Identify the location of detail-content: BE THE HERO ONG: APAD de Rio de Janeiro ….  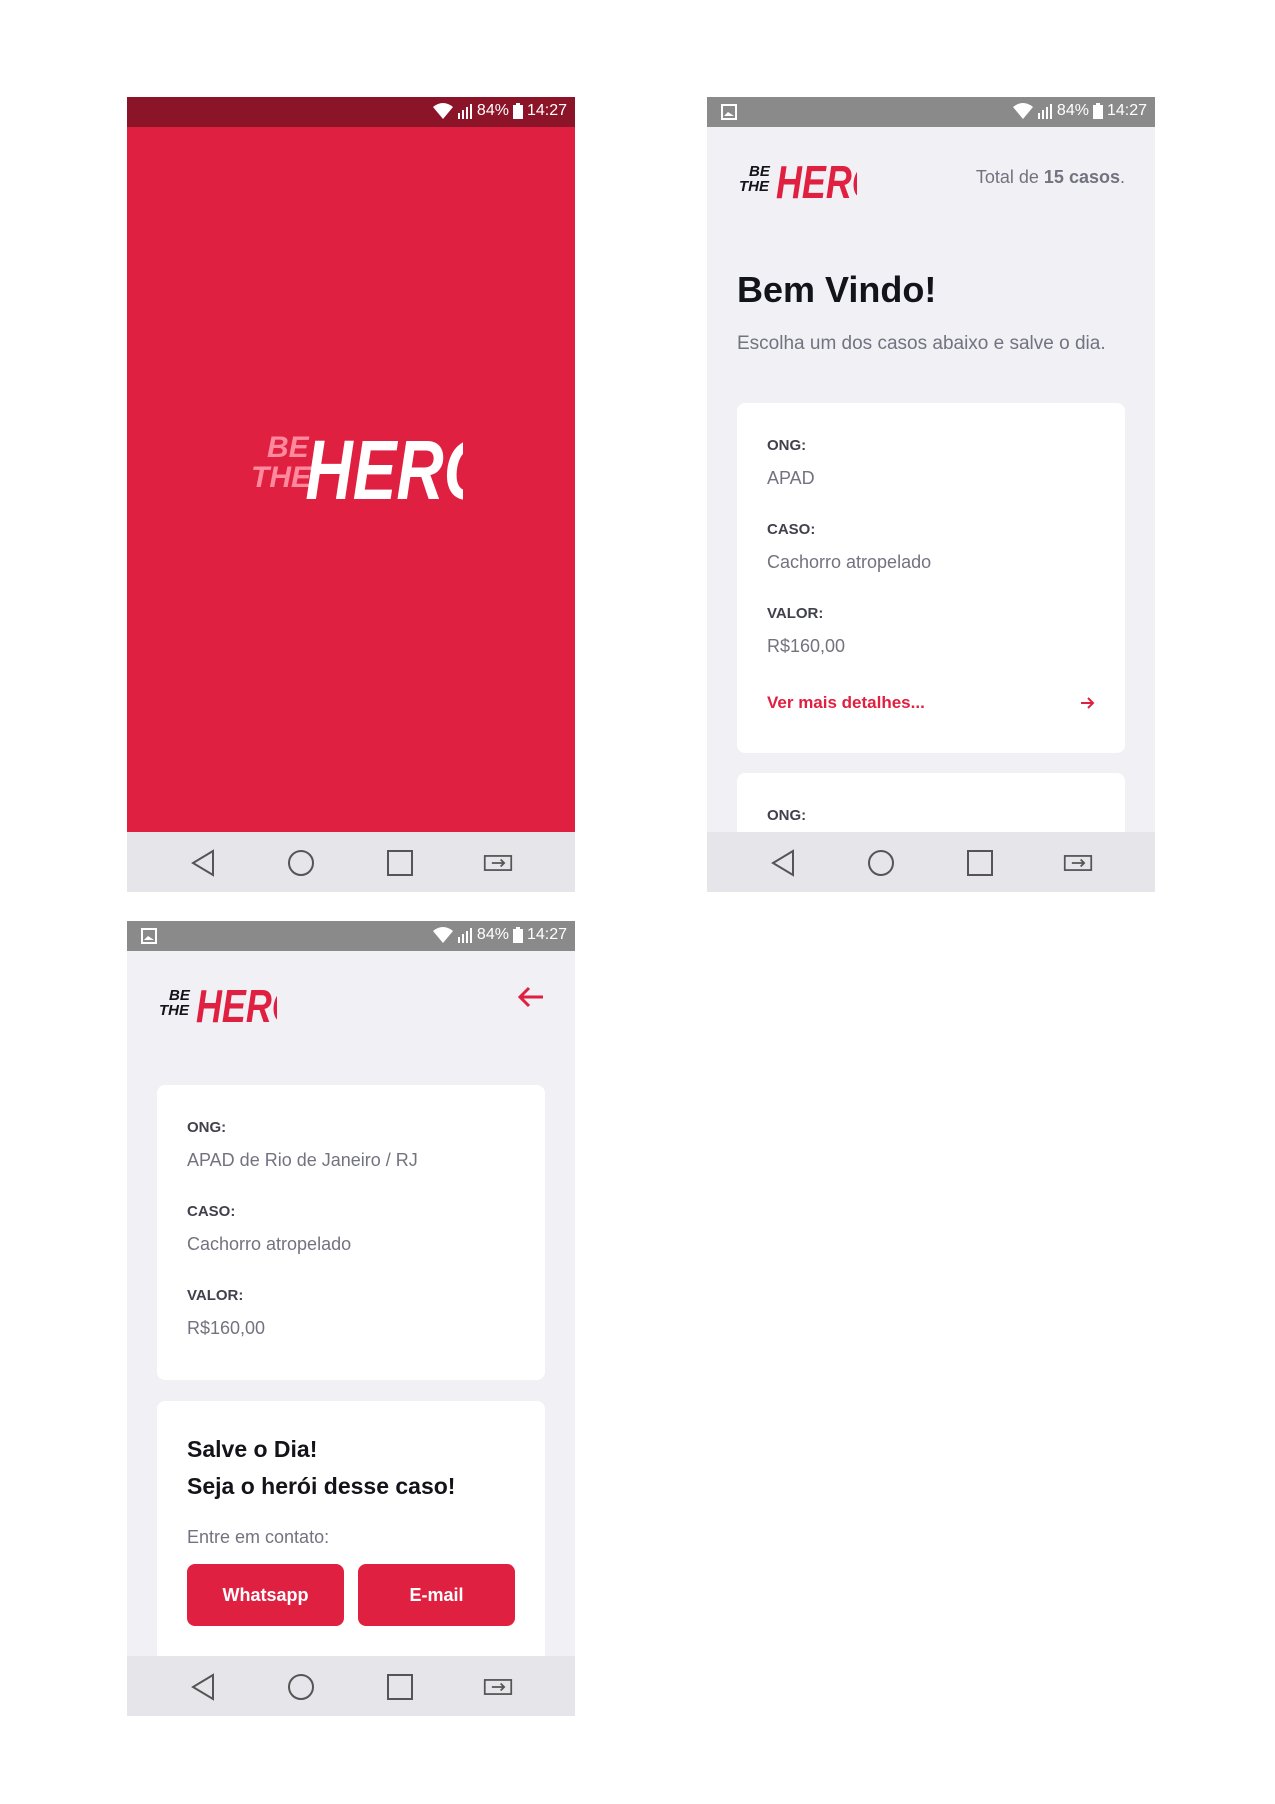
(351, 1303).